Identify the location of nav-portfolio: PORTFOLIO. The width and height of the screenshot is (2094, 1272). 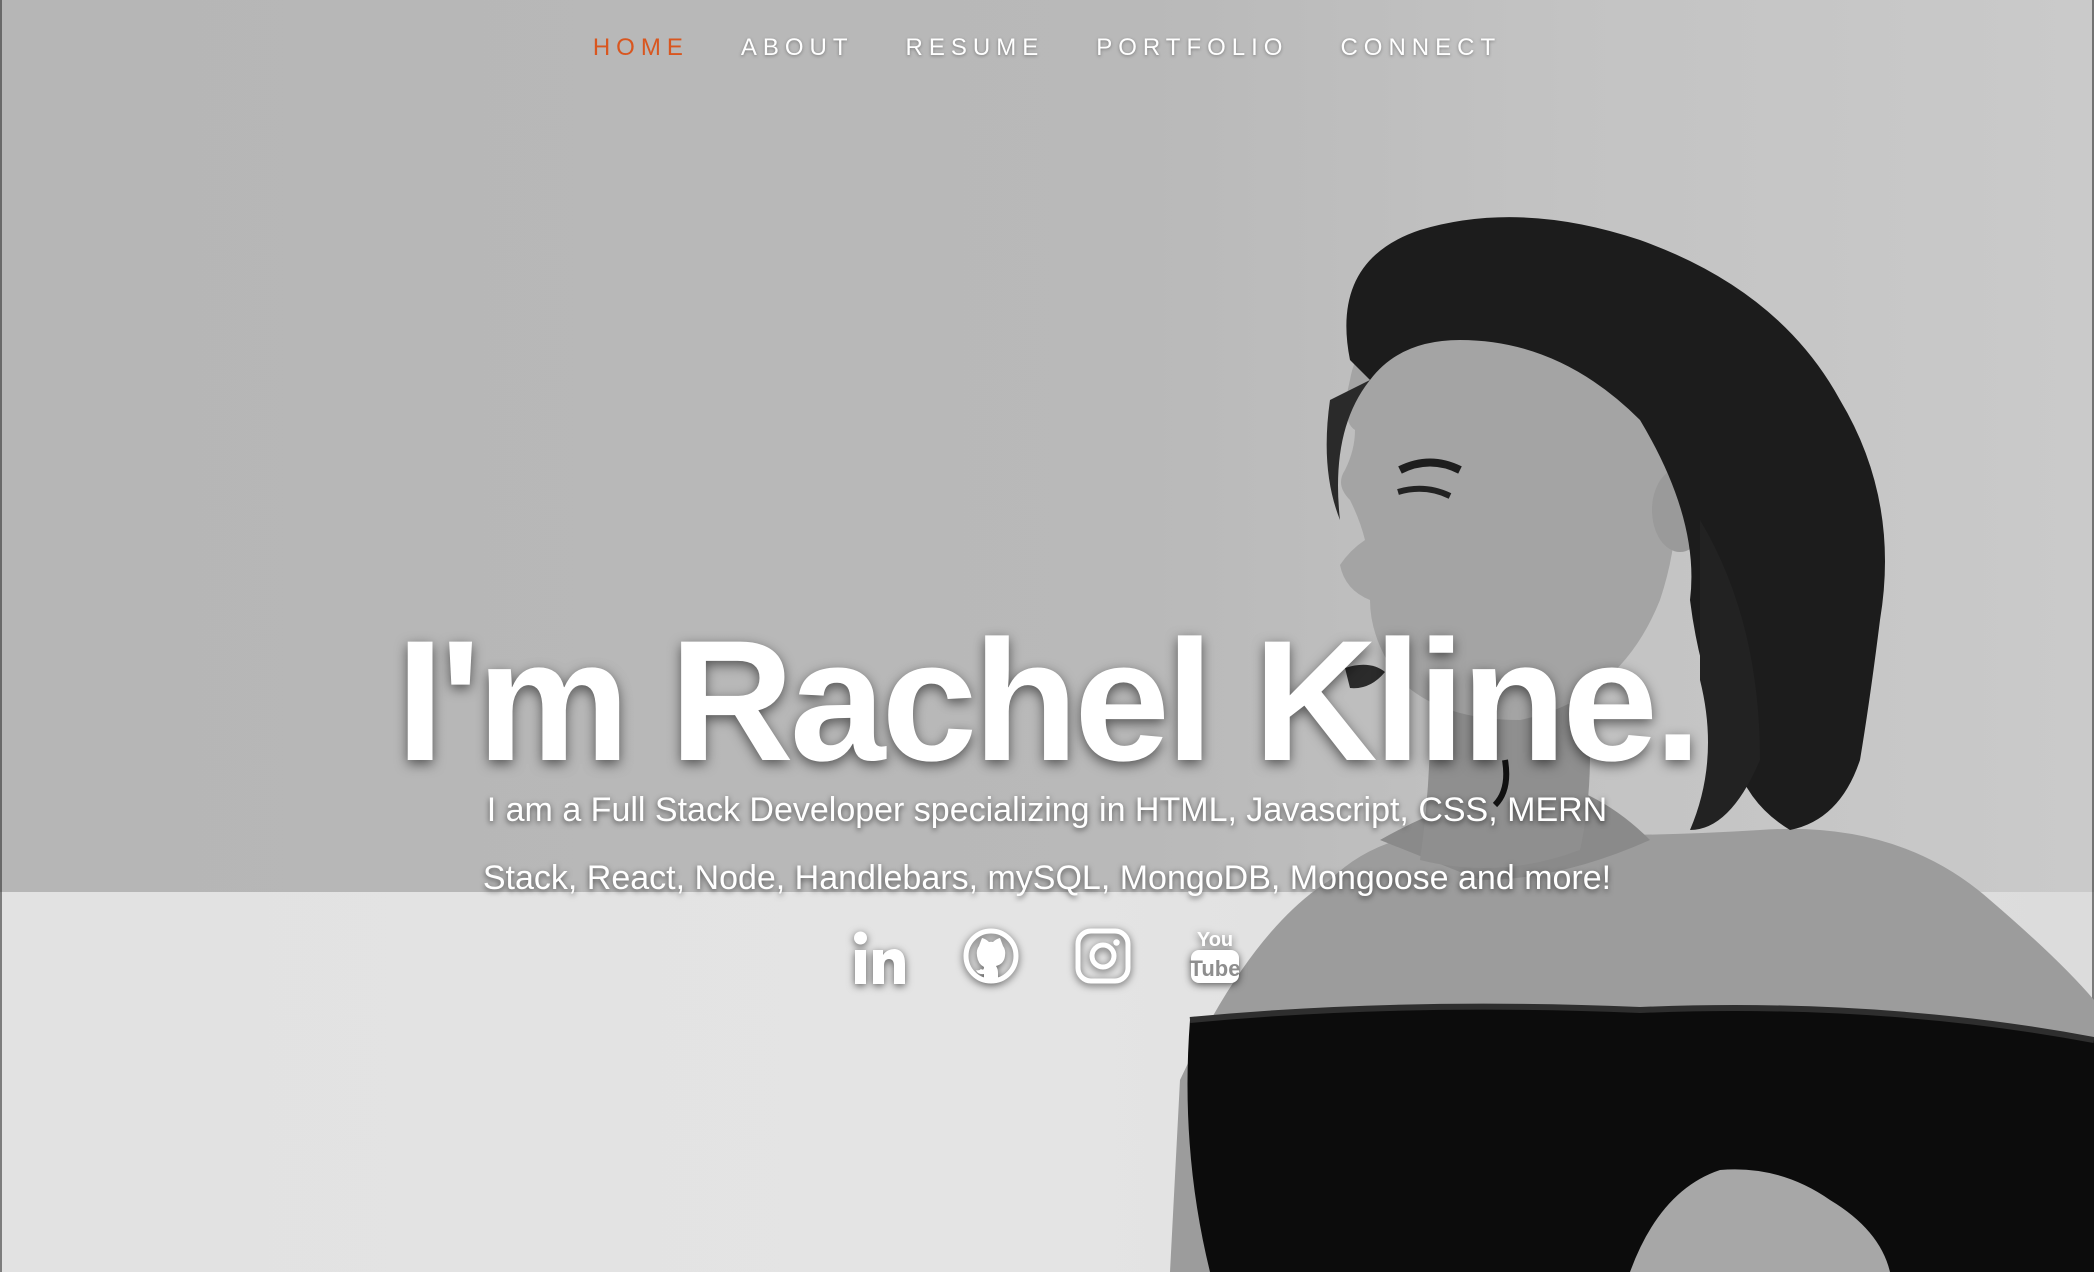
(1192, 48).